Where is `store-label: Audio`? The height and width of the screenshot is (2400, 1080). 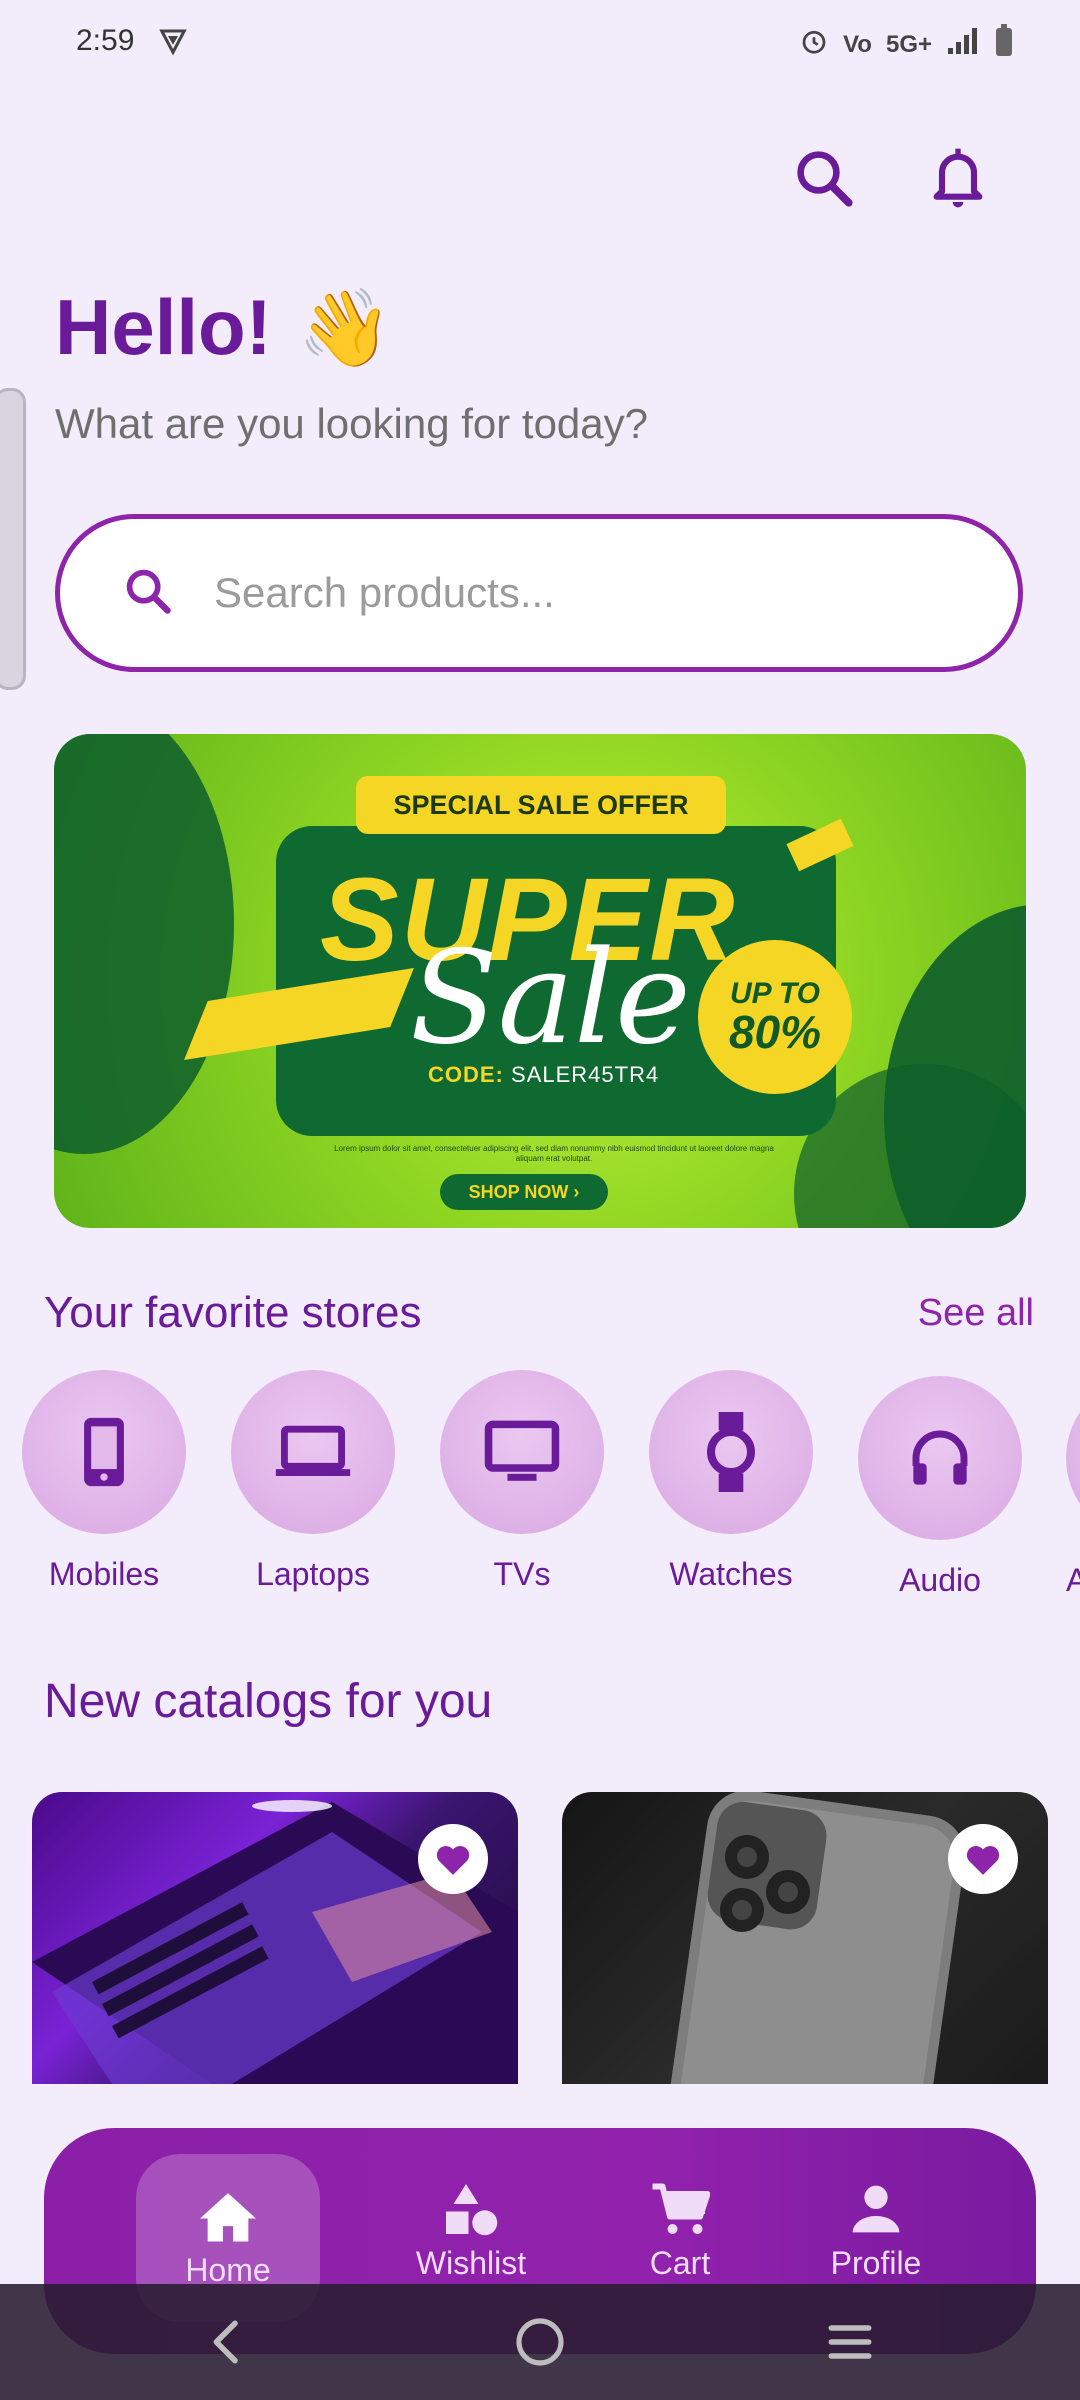 store-label: Audio is located at coordinates (940, 1580).